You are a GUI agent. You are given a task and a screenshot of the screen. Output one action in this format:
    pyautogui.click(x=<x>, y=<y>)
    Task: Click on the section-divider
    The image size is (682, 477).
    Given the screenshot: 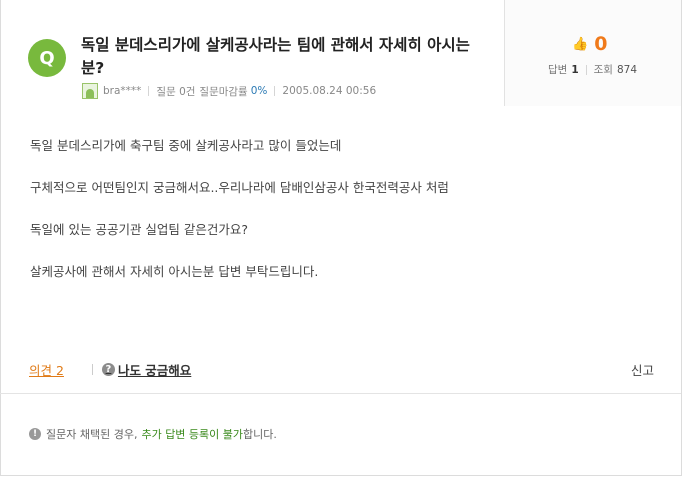 What is the action you would take?
    pyautogui.click(x=340, y=393)
    